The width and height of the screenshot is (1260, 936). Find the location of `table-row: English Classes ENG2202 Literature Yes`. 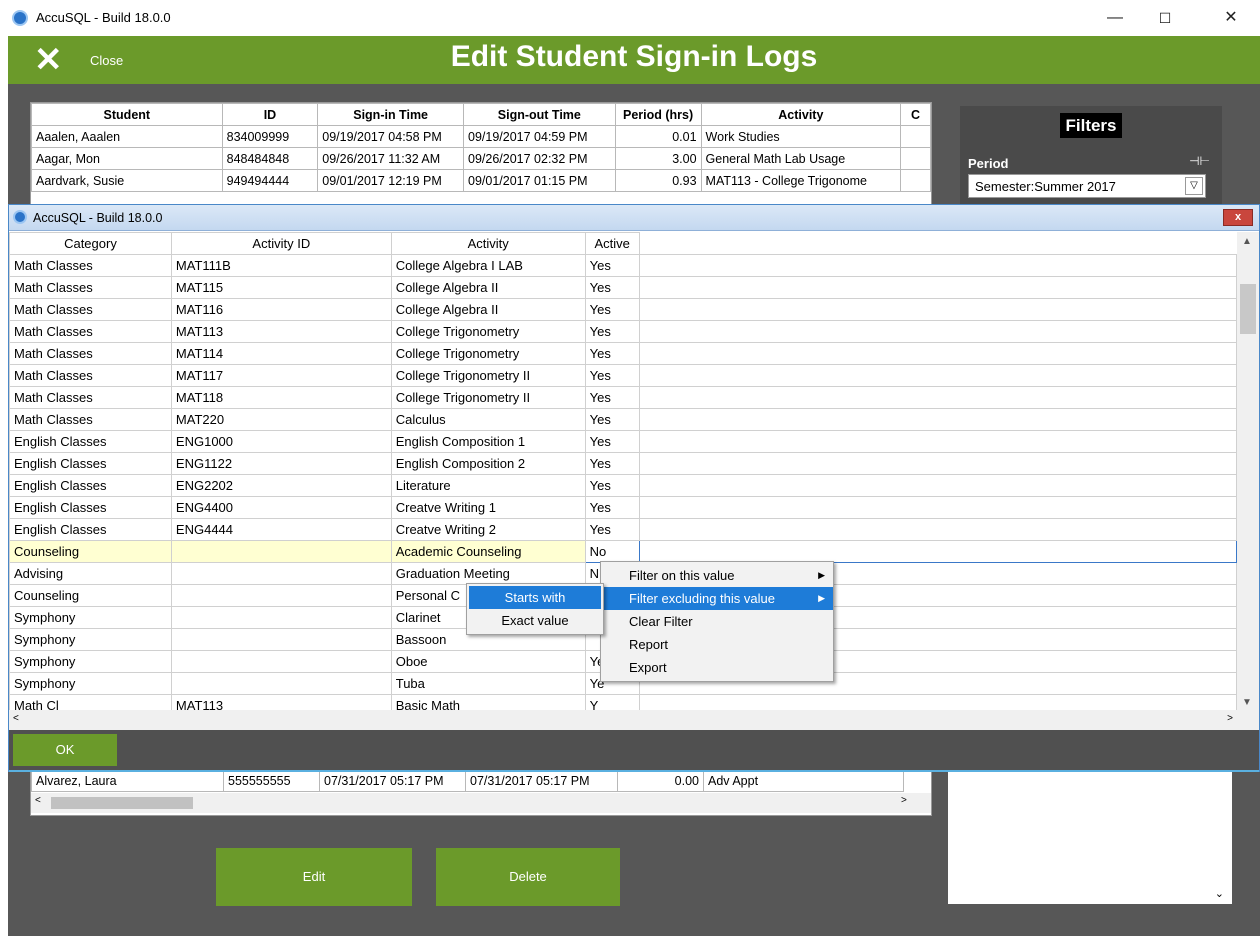

table-row: English Classes ENG2202 Literature Yes is located at coordinates (623, 485).